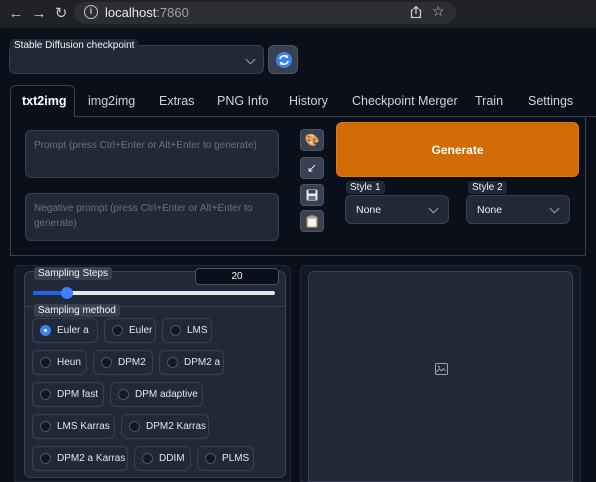  I want to click on style-2-label: Style 2, so click(487, 187).